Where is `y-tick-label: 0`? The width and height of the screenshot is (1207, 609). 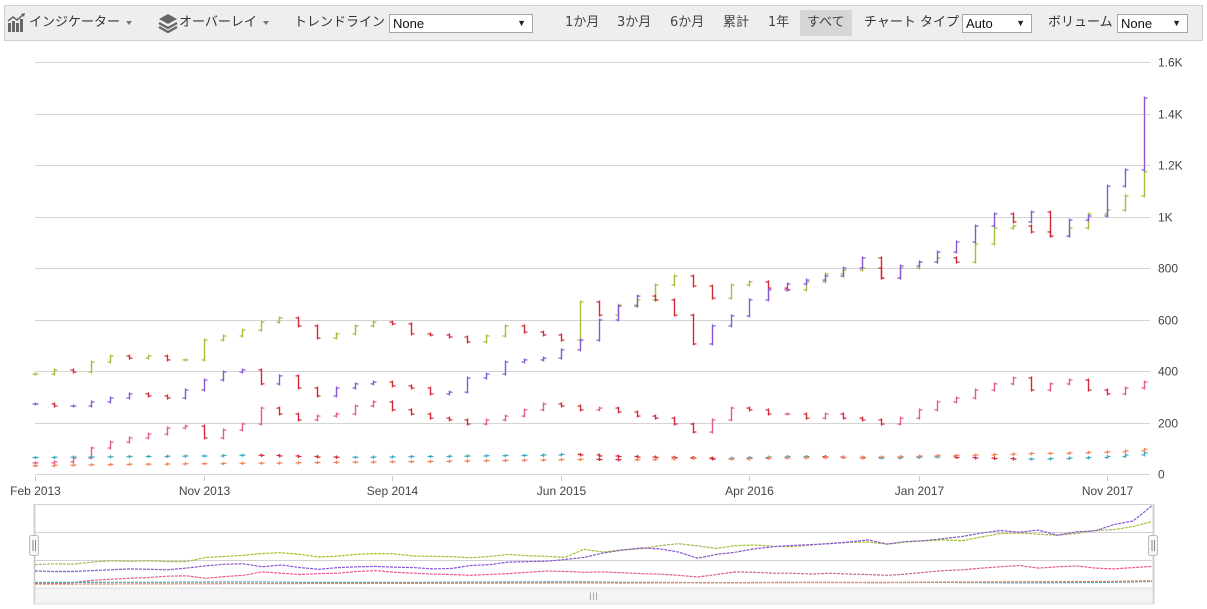 y-tick-label: 0 is located at coordinates (1161, 475).